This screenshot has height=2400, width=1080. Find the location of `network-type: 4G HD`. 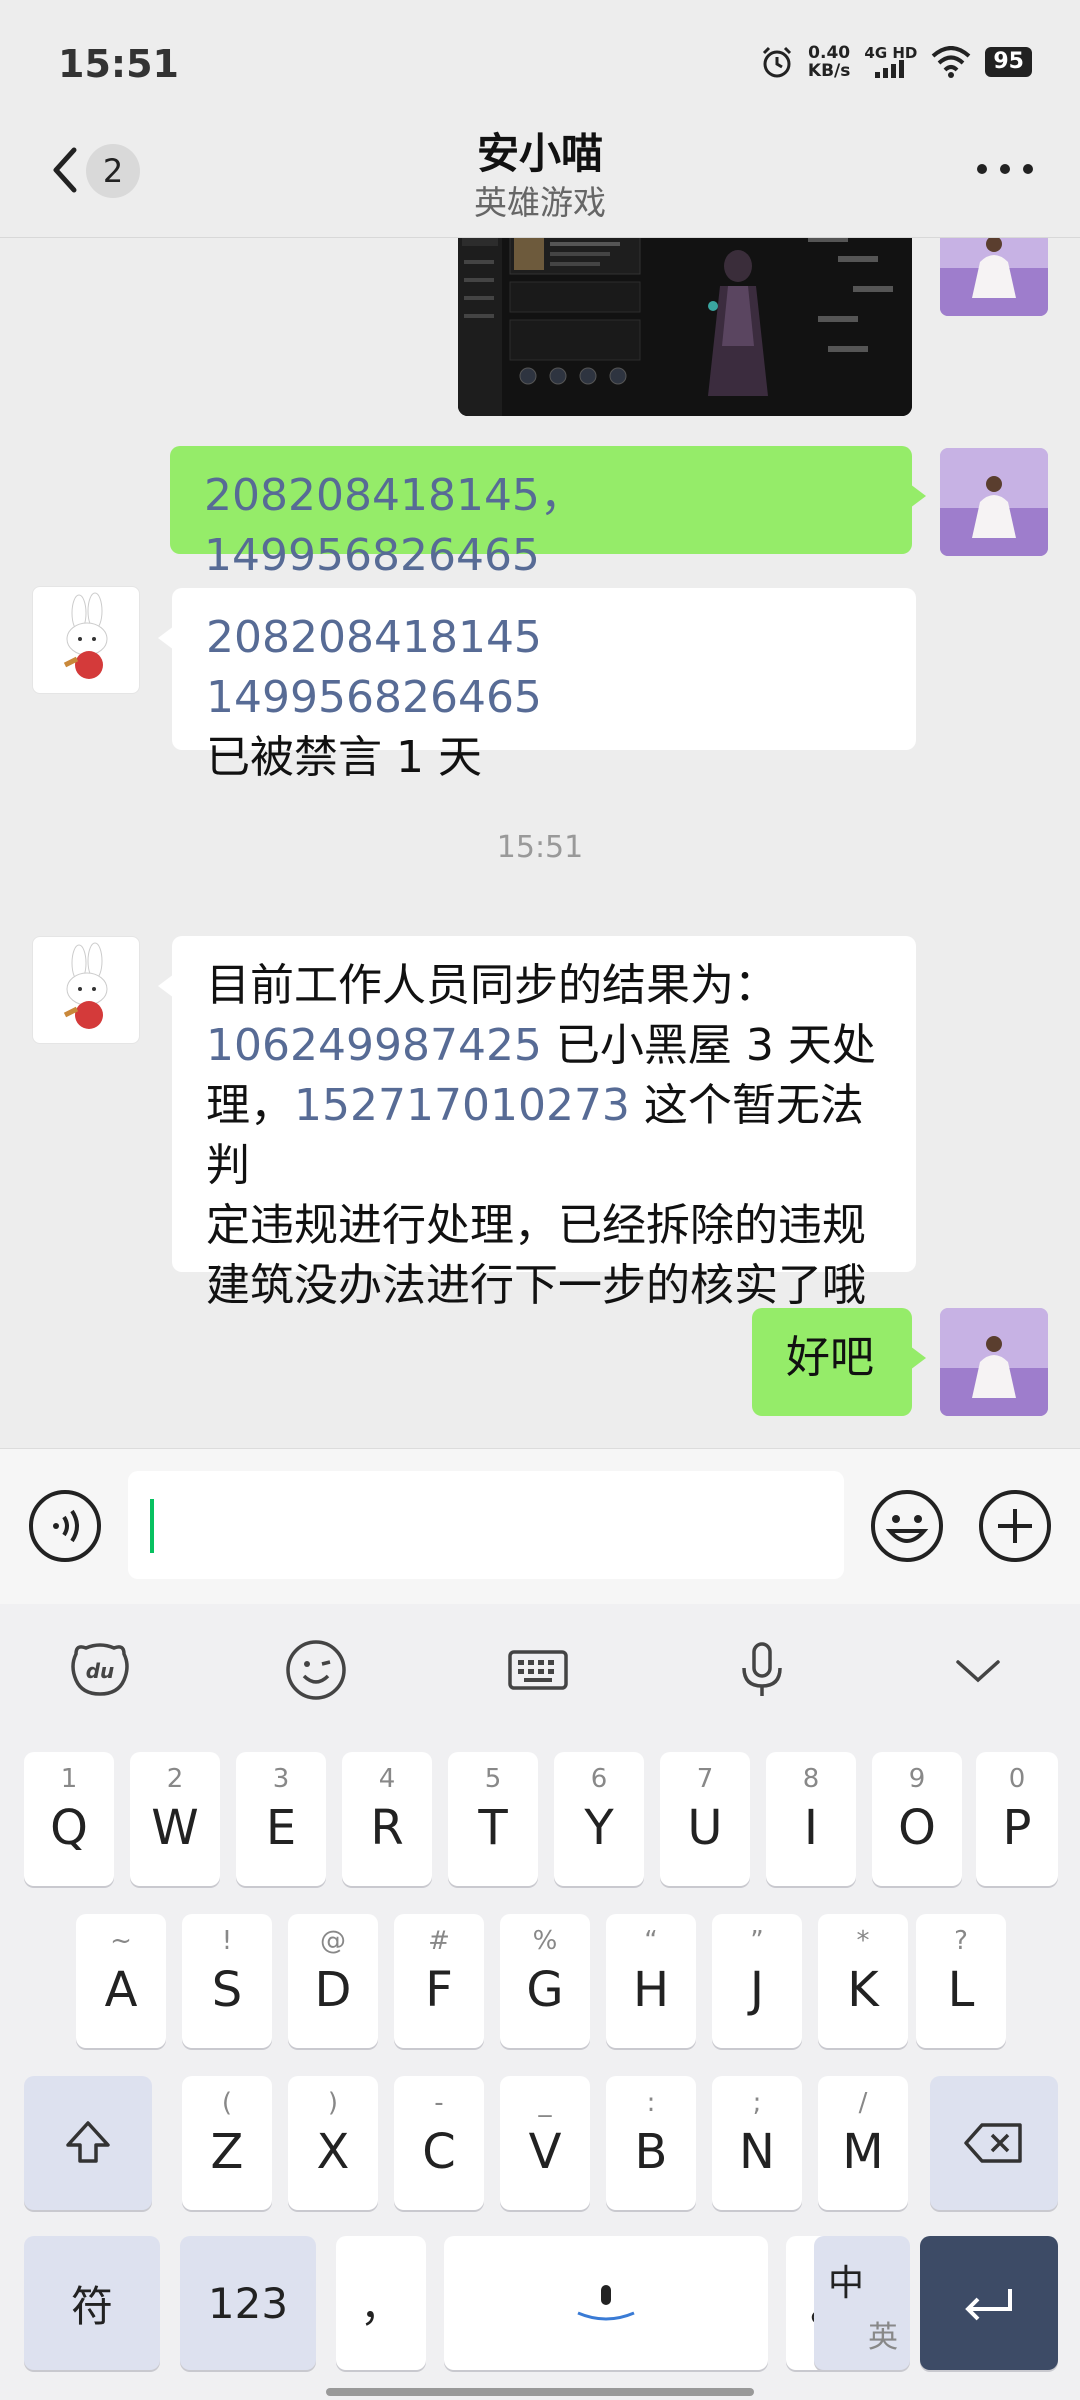

network-type: 4G HD is located at coordinates (891, 53).